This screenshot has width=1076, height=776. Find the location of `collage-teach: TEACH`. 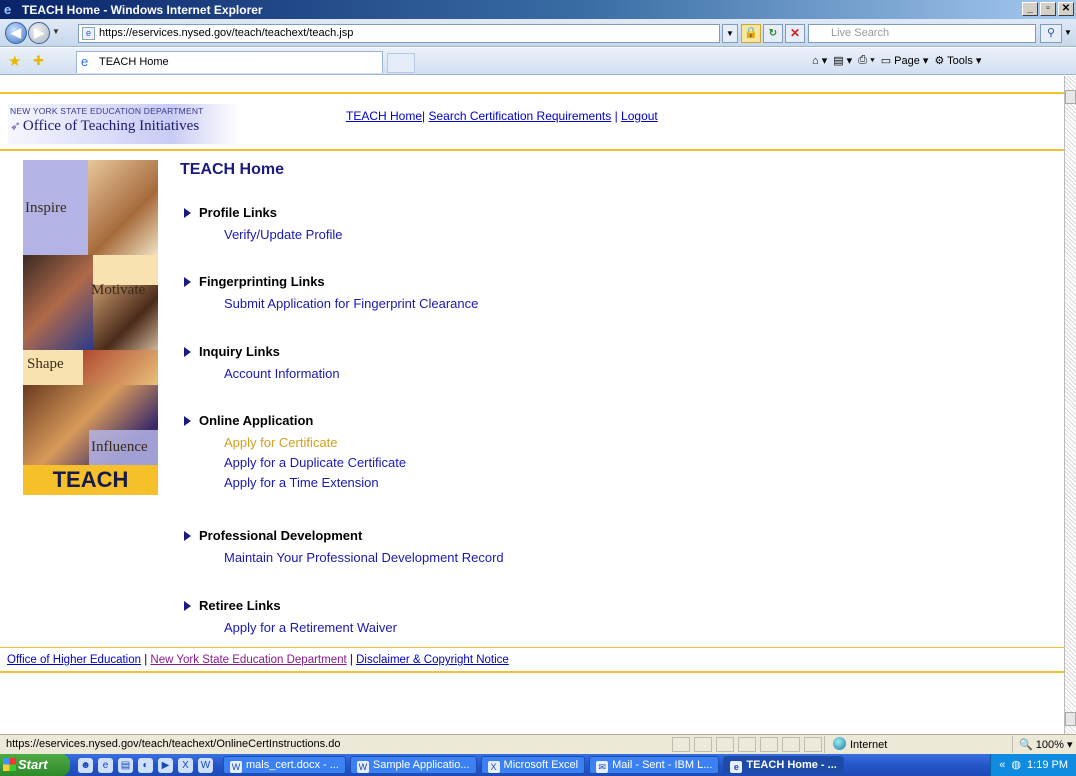

collage-teach: TEACH is located at coordinates (90, 479).